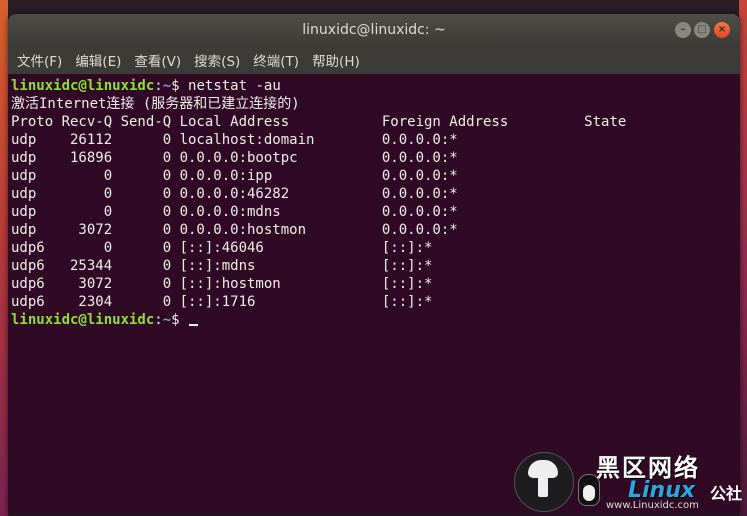 The image size is (747, 516). Describe the element at coordinates (216, 60) in the screenshot. I see `menu-search: 搜索(S)` at that location.